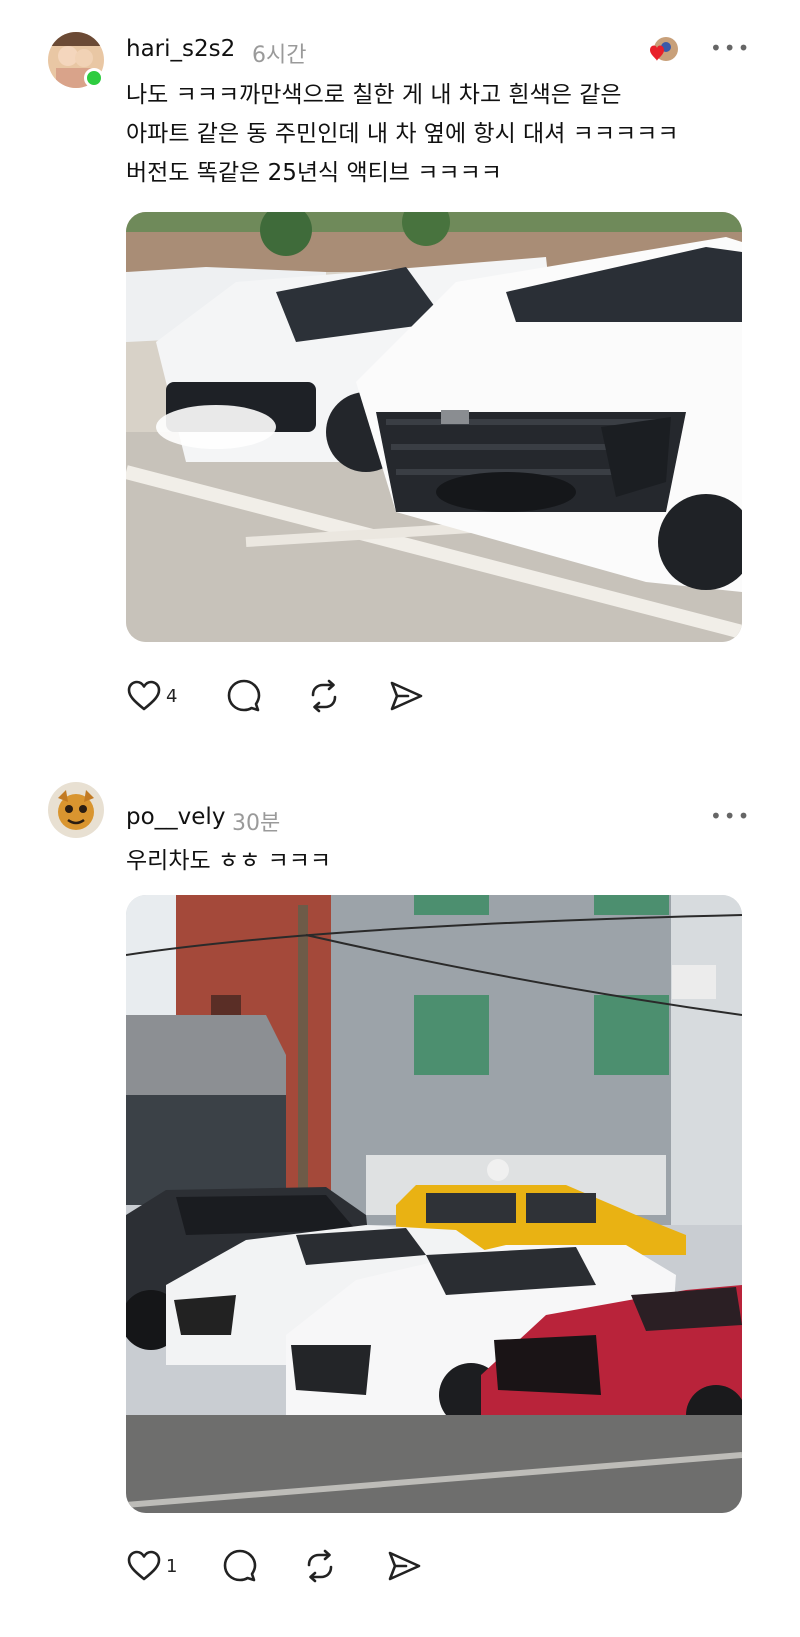 The height and width of the screenshot is (1637, 800). I want to click on post-actions: 1, so click(276, 1566).